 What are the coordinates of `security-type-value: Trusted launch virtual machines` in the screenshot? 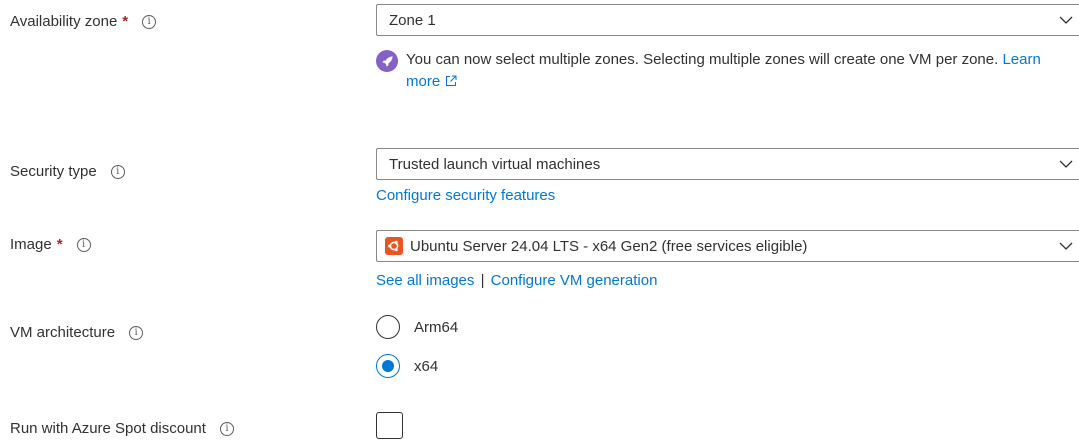 It's located at (495, 164).